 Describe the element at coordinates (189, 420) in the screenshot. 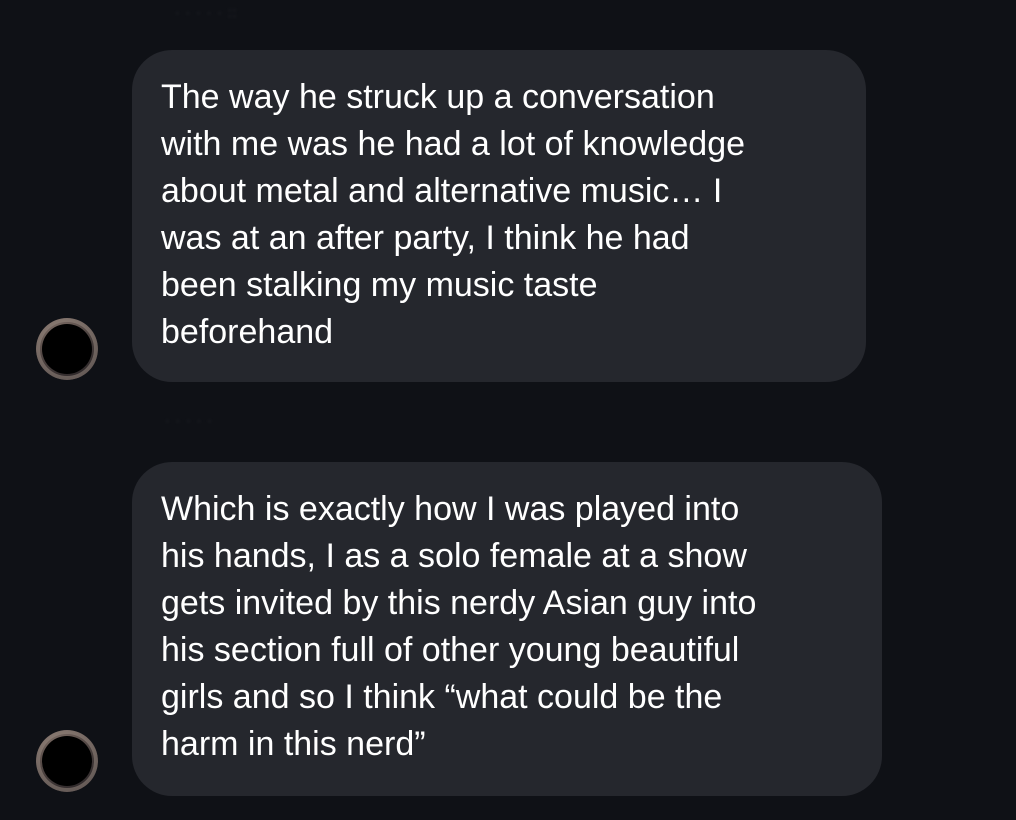

I see `redacted-sender-name: · · · · ·` at that location.